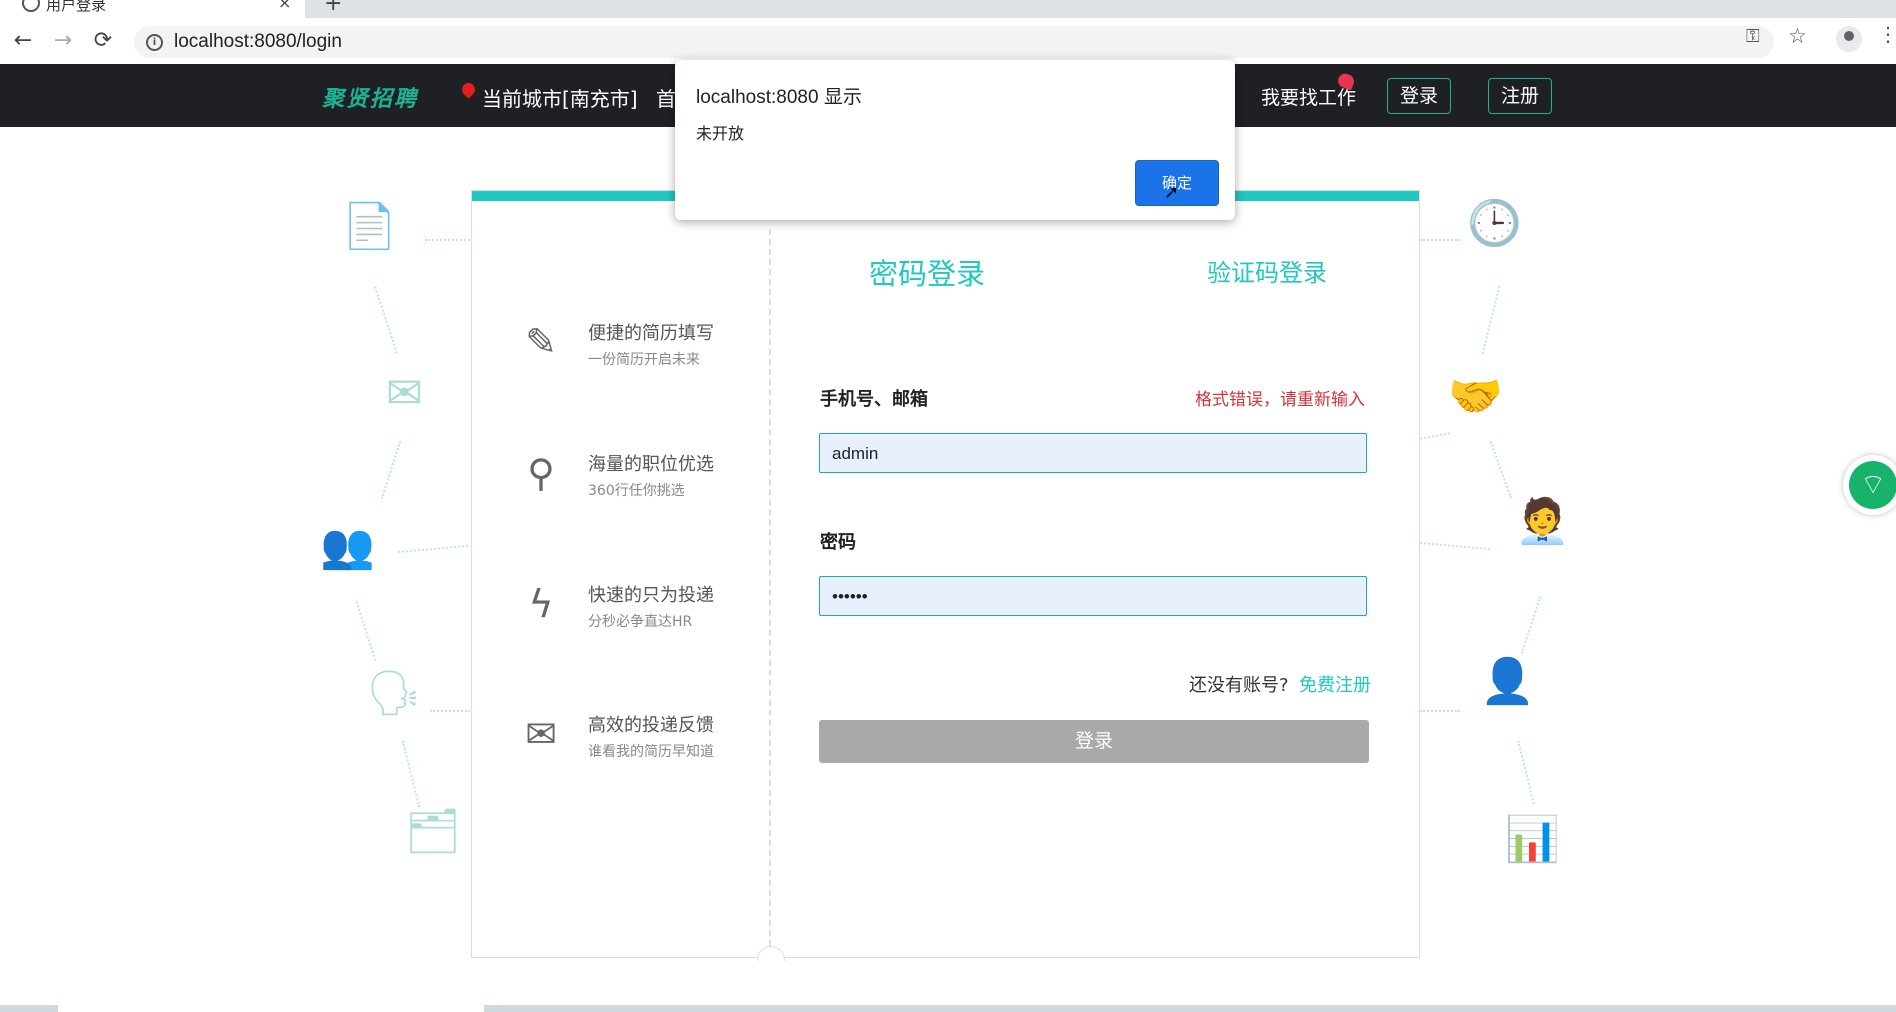 The height and width of the screenshot is (1012, 1896). Describe the element at coordinates (541, 342) in the screenshot. I see `pencil-icon: ✎` at that location.